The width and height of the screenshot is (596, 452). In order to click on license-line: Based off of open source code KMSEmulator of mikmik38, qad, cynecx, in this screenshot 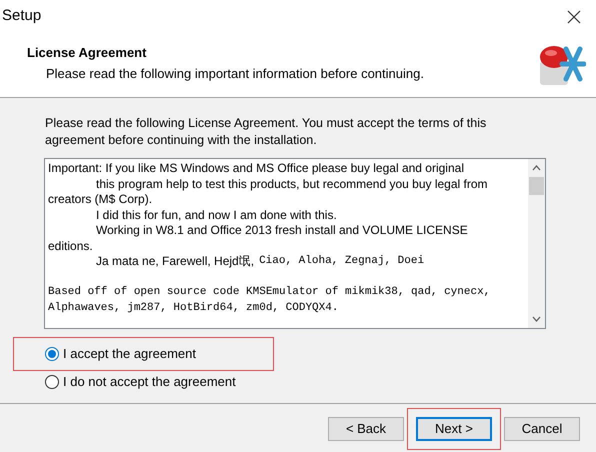, I will do `click(269, 292)`.